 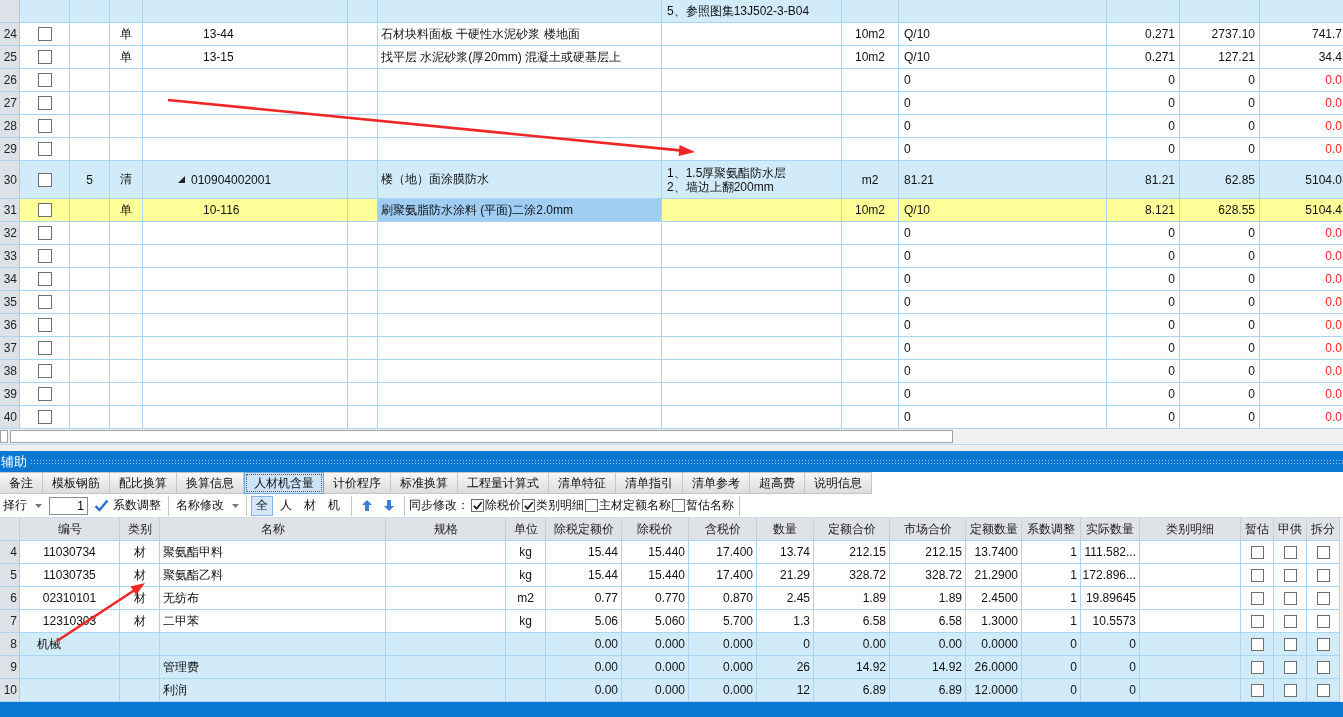 I want to click on table-row: 28 0 0 0 0.0, so click(x=671, y=126).